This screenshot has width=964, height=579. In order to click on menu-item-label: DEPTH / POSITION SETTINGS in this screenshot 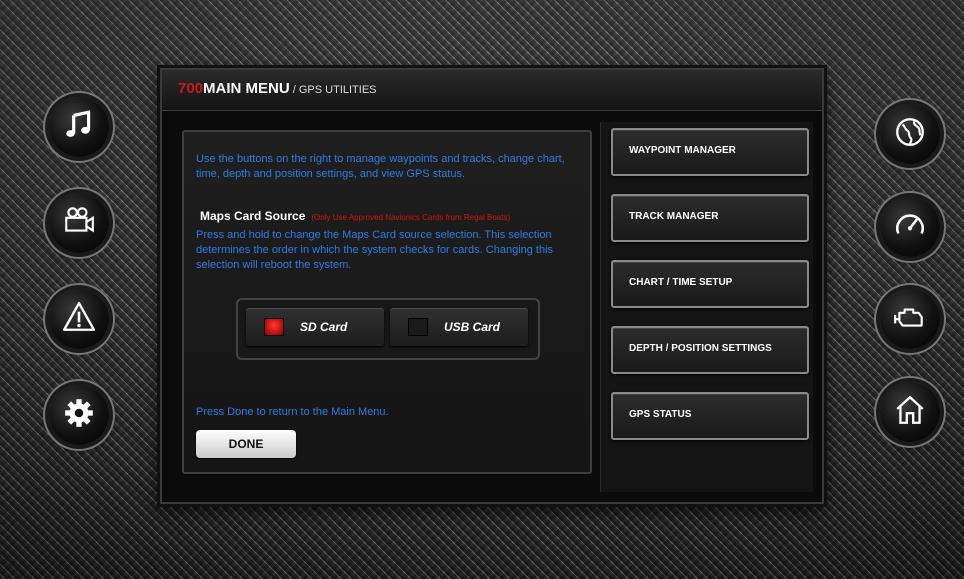, I will do `click(700, 348)`.